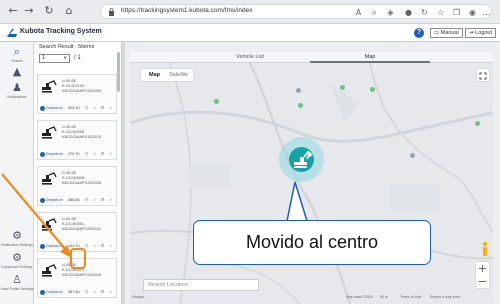 This screenshot has width=500, height=304. Describe the element at coordinates (370, 57) in the screenshot. I see `tab-map: Map` at that location.